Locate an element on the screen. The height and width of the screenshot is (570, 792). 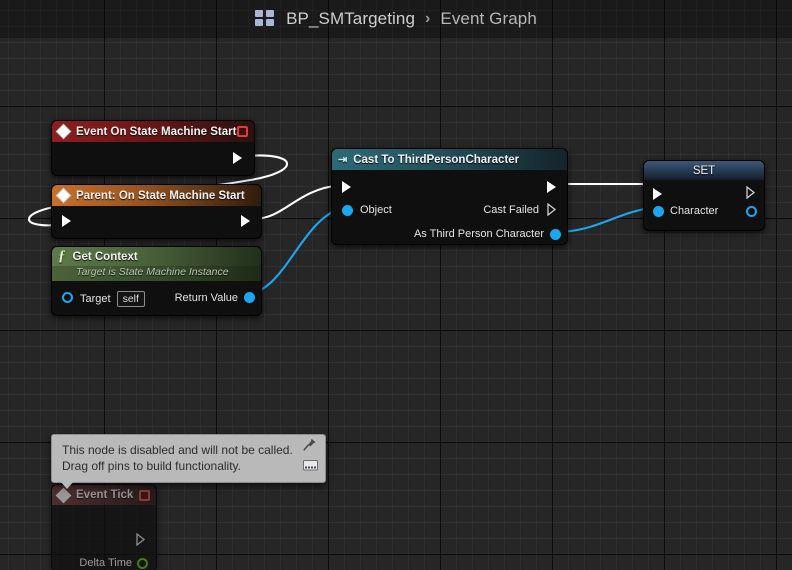
target-self-value: self is located at coordinates (130, 299).